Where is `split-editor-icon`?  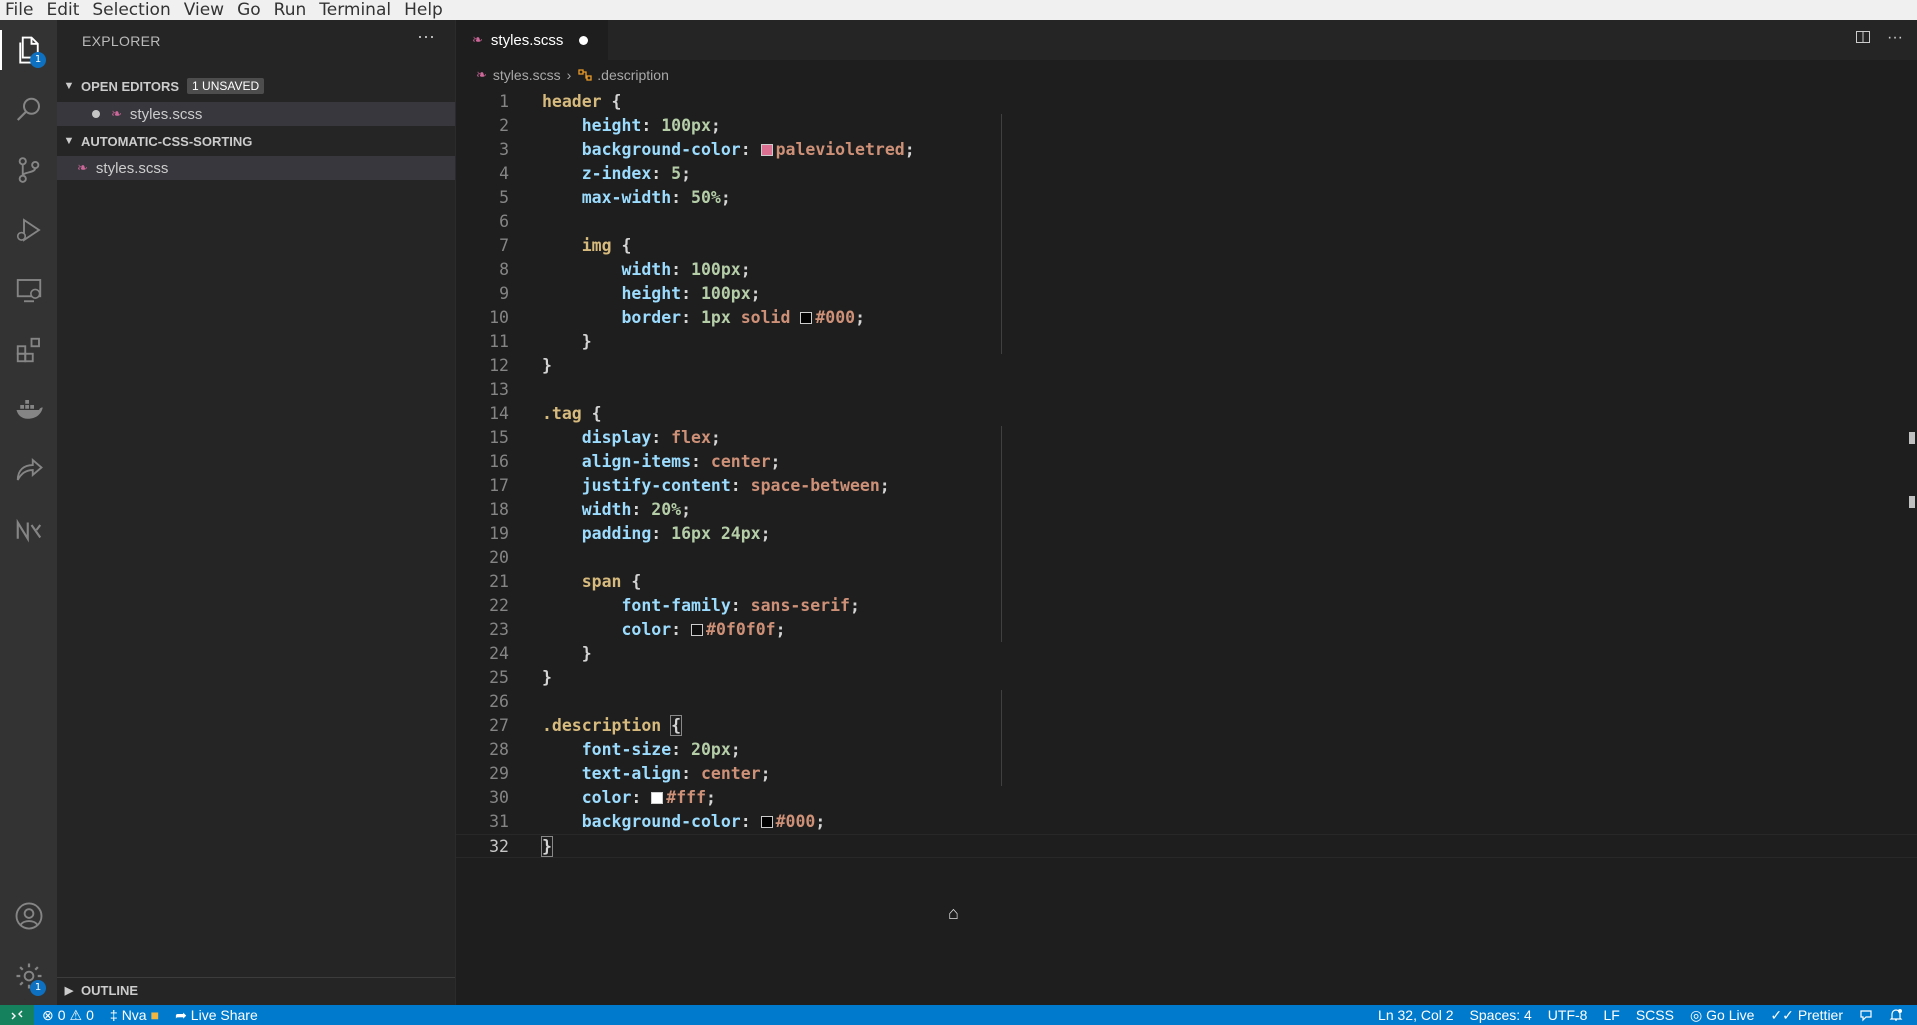 split-editor-icon is located at coordinates (1863, 37).